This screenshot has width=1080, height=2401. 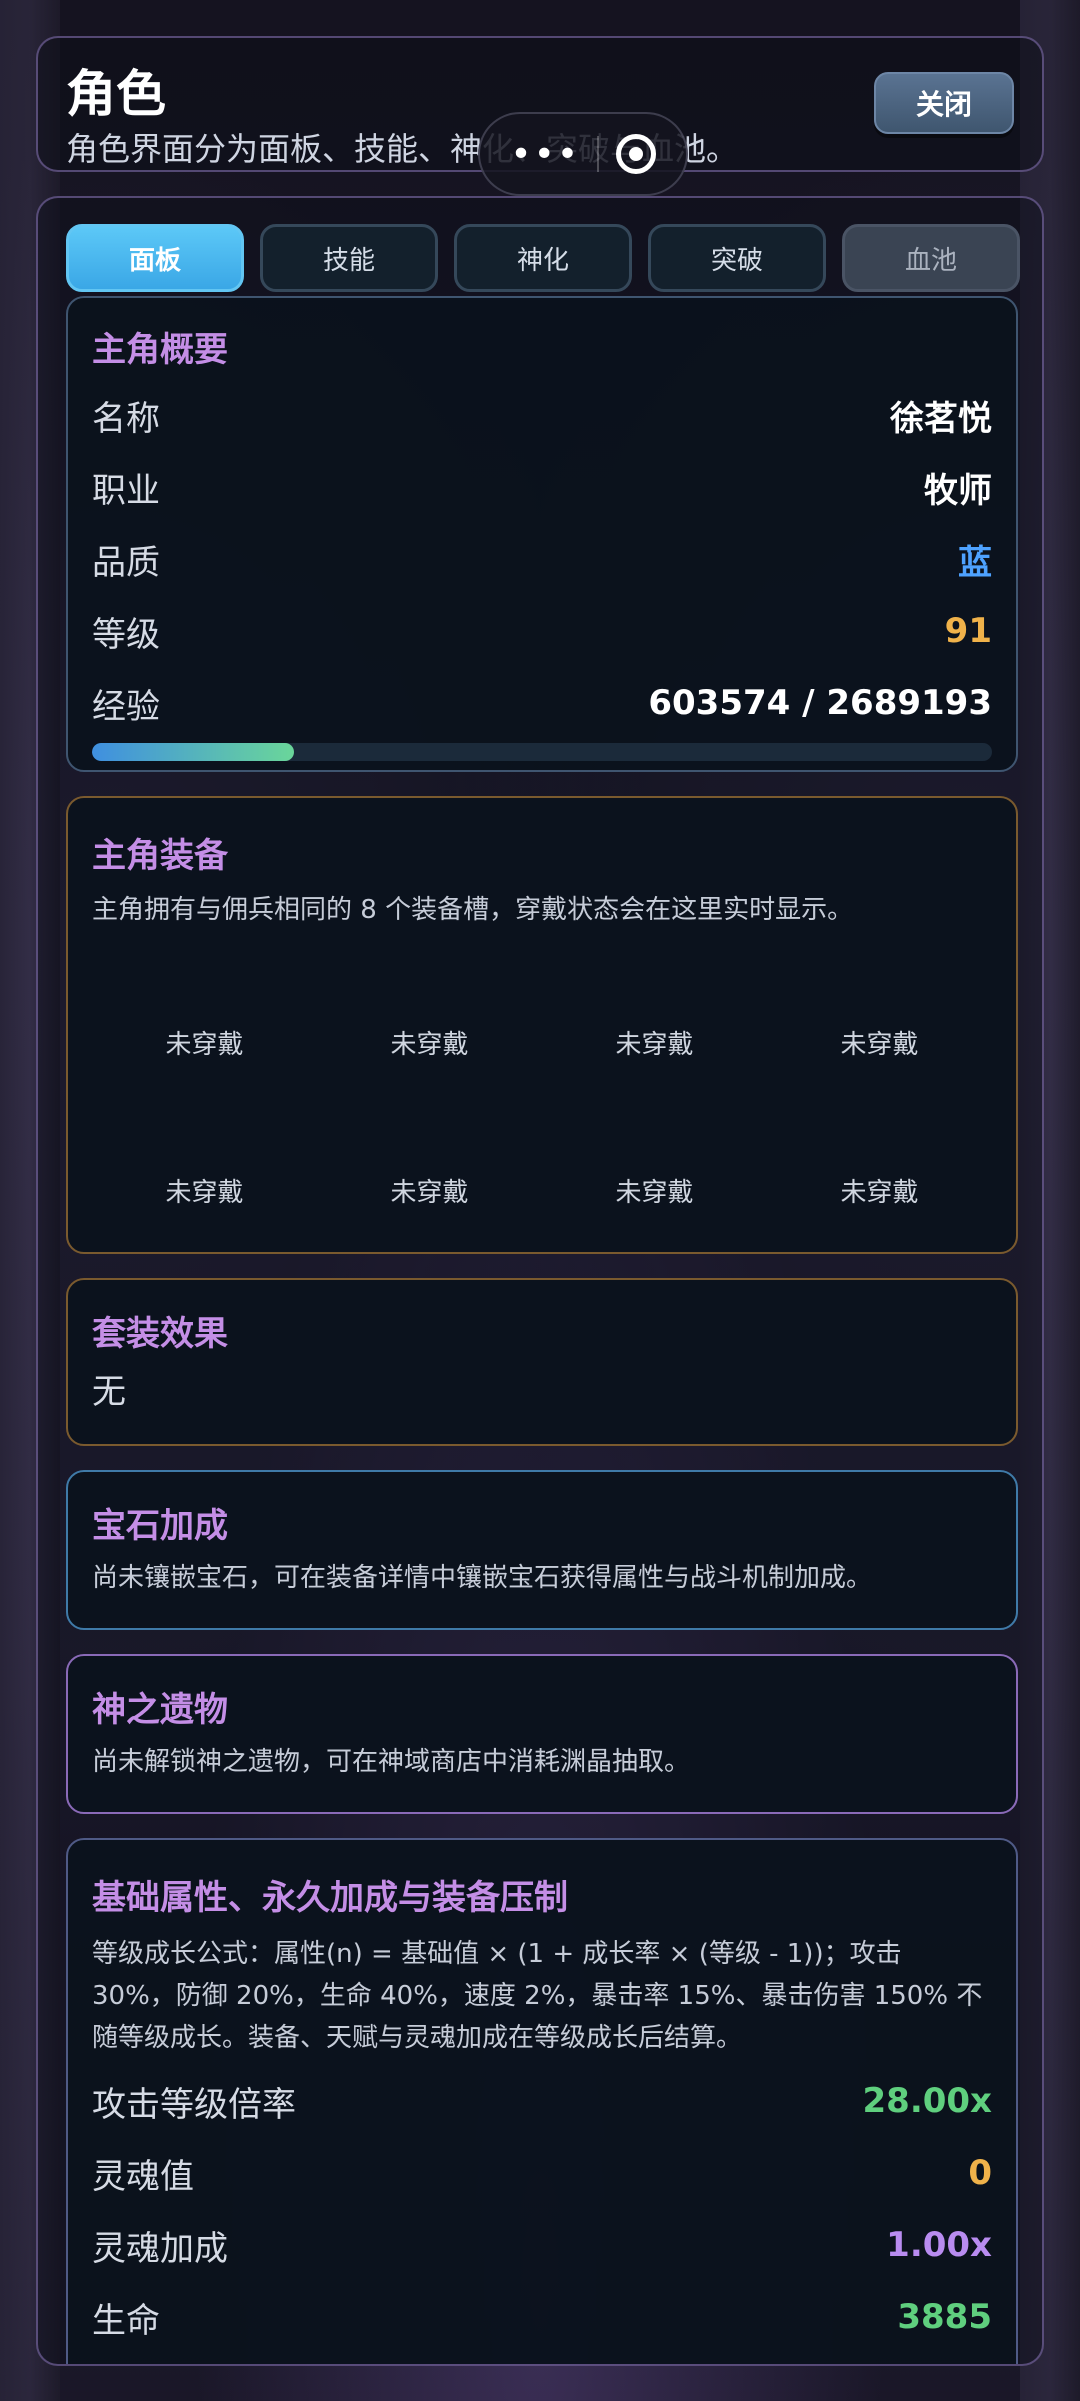 I want to click on row-label: 生命, so click(x=126, y=2320).